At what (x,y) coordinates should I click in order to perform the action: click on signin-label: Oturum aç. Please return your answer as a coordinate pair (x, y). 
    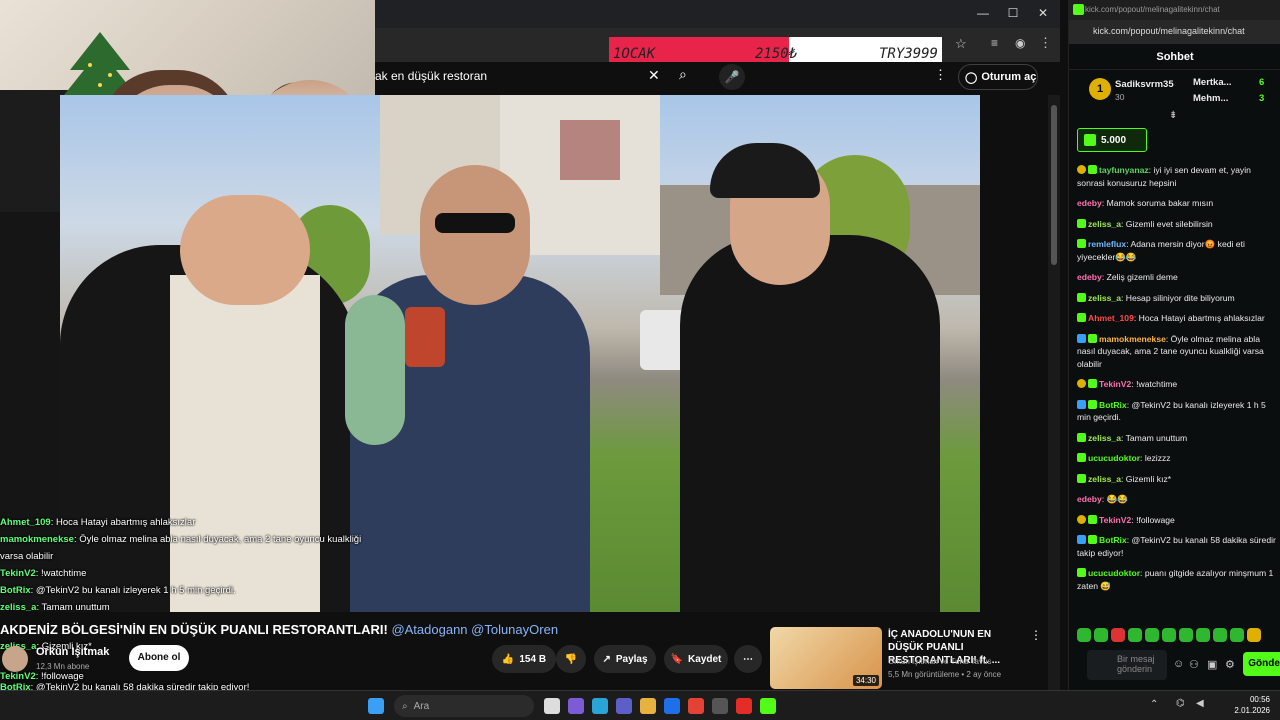
    Looking at the image, I should click on (1009, 77).